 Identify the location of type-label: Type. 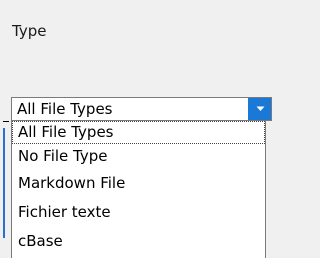
(29, 31).